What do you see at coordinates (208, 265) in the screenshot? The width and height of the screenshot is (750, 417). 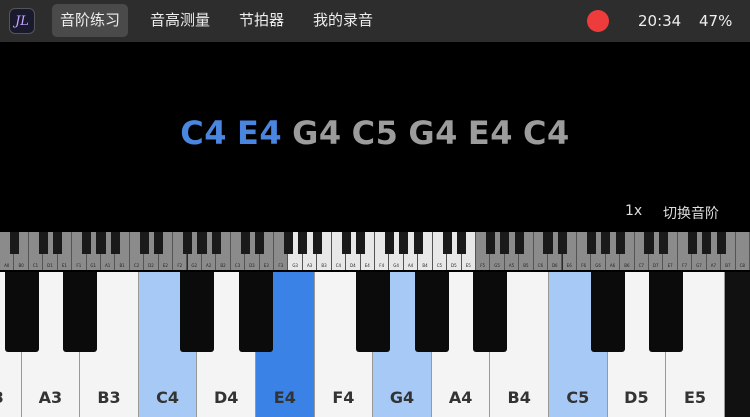 I see `mini-key-label: A2` at bounding box center [208, 265].